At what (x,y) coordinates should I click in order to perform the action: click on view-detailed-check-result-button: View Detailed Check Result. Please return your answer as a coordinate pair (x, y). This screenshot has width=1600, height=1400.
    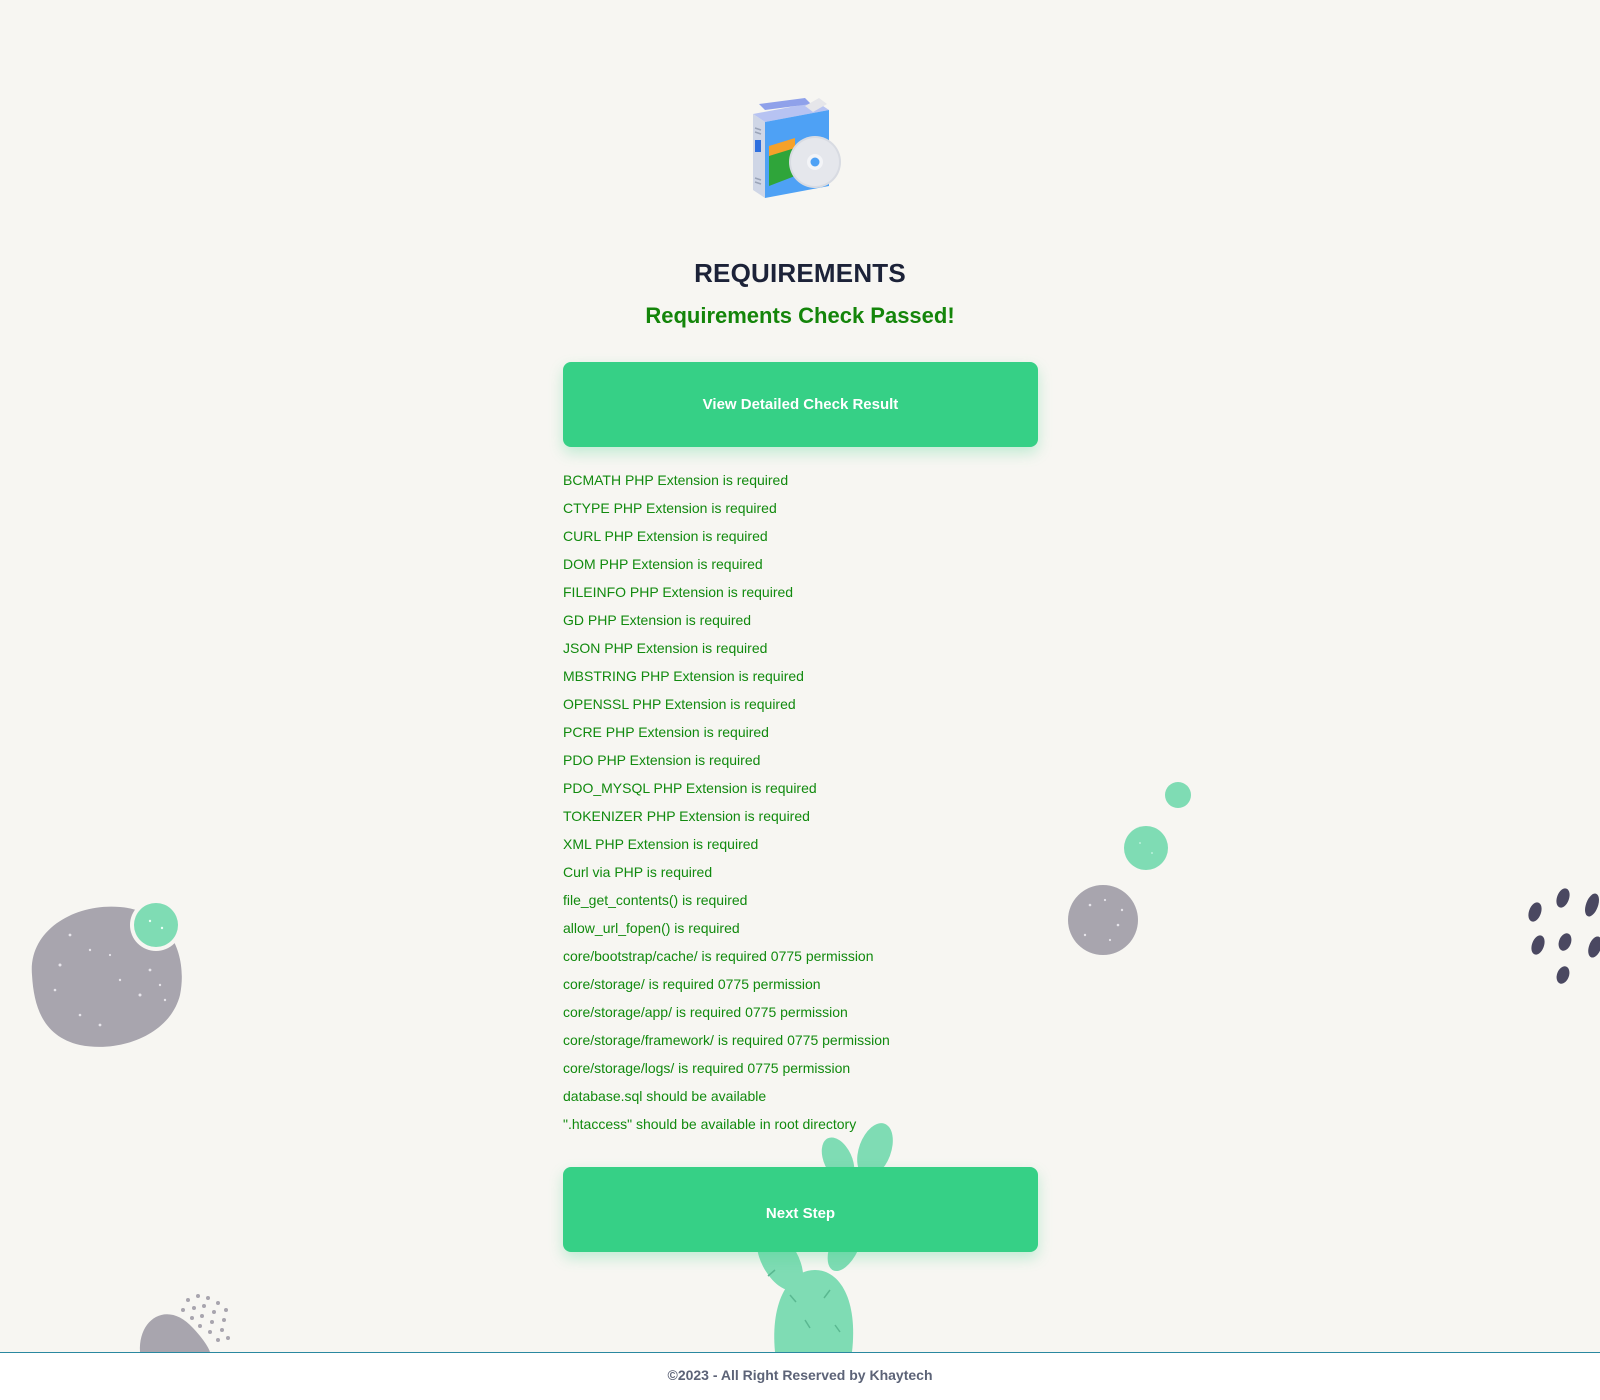
    Looking at the image, I should click on (800, 404).